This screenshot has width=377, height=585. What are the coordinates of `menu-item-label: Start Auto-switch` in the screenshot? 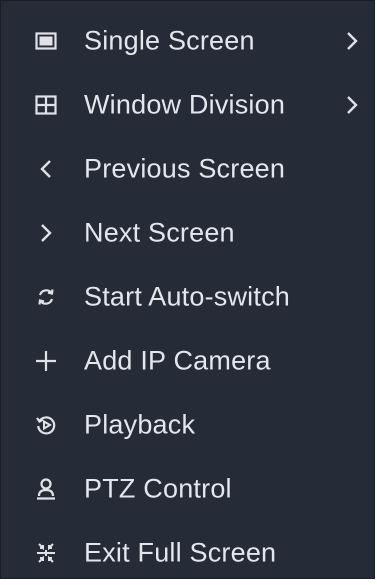 It's located at (187, 296).